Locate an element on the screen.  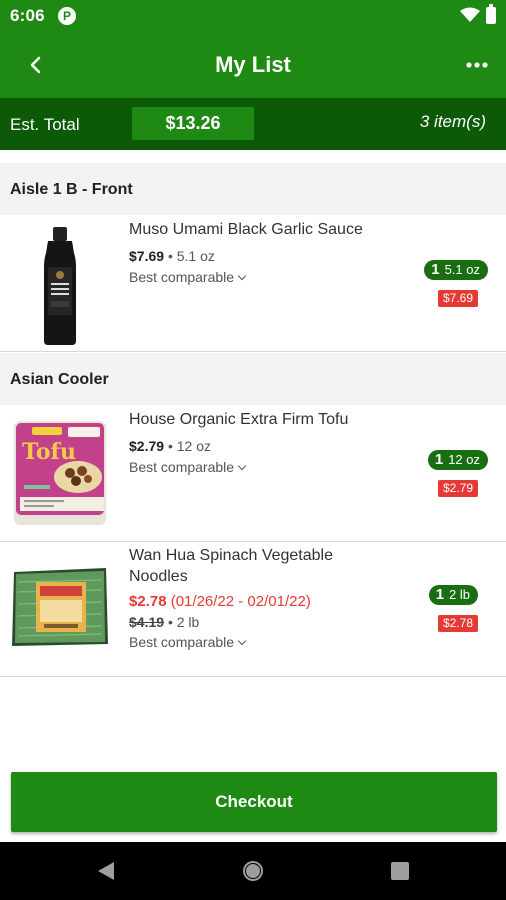
nav-back-icon is located at coordinates (106, 871).